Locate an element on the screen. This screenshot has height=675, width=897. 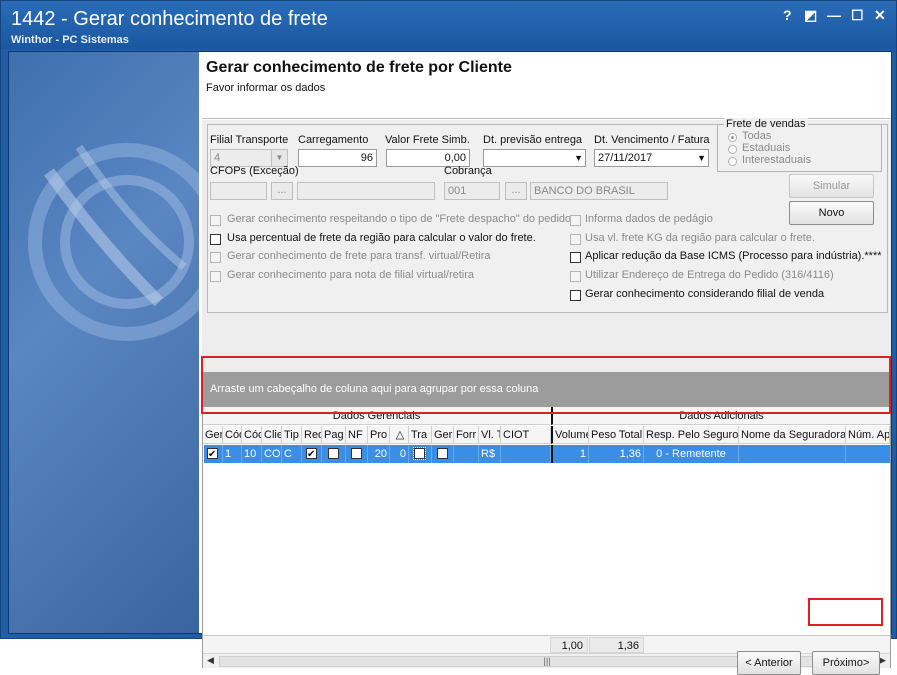
pag-checkbox is located at coordinates (333, 453).